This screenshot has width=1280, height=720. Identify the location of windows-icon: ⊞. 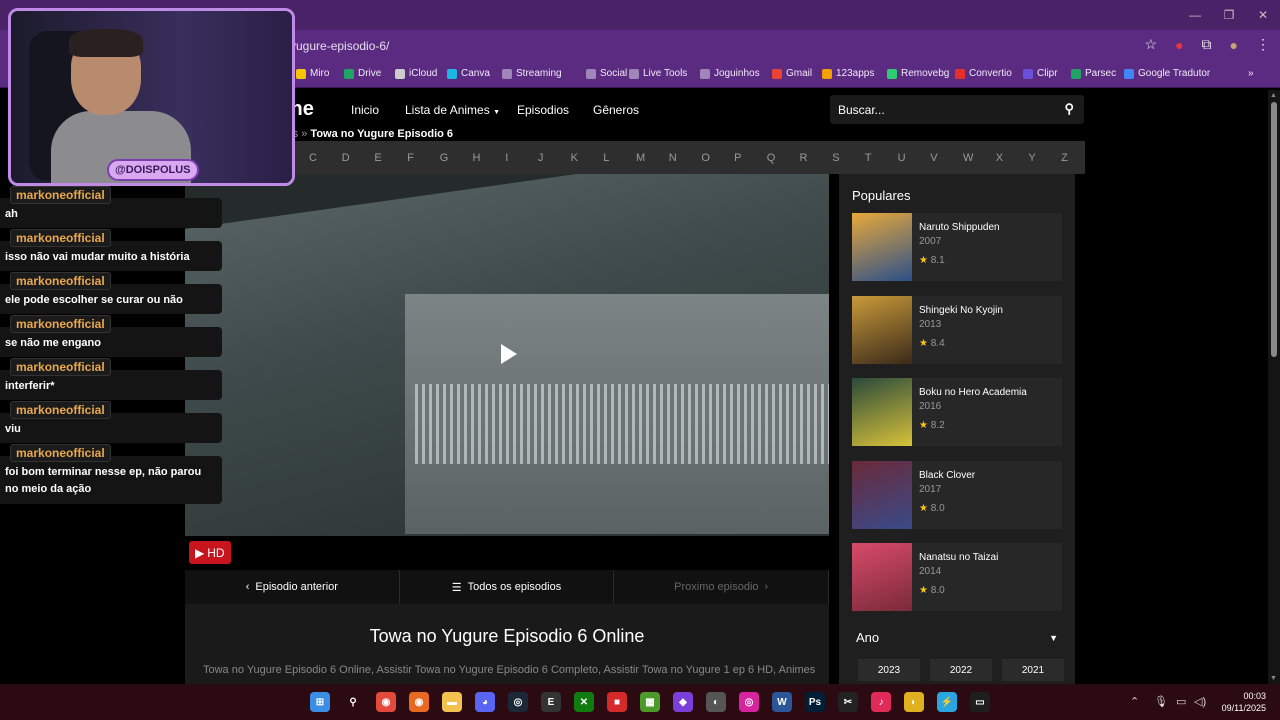
(320, 702).